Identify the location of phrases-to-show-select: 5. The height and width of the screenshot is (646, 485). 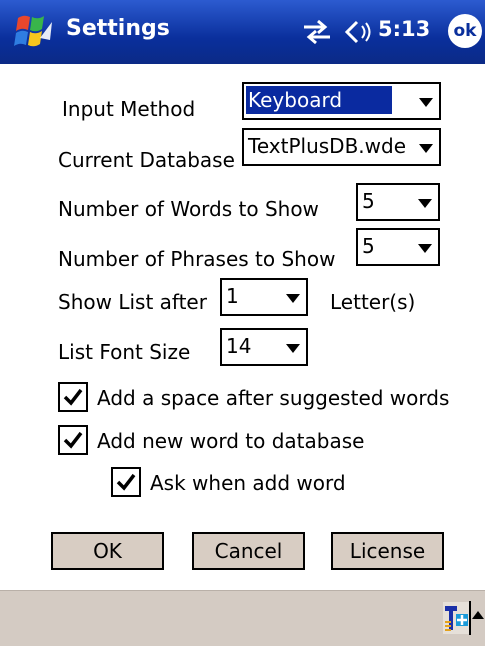
(398, 247).